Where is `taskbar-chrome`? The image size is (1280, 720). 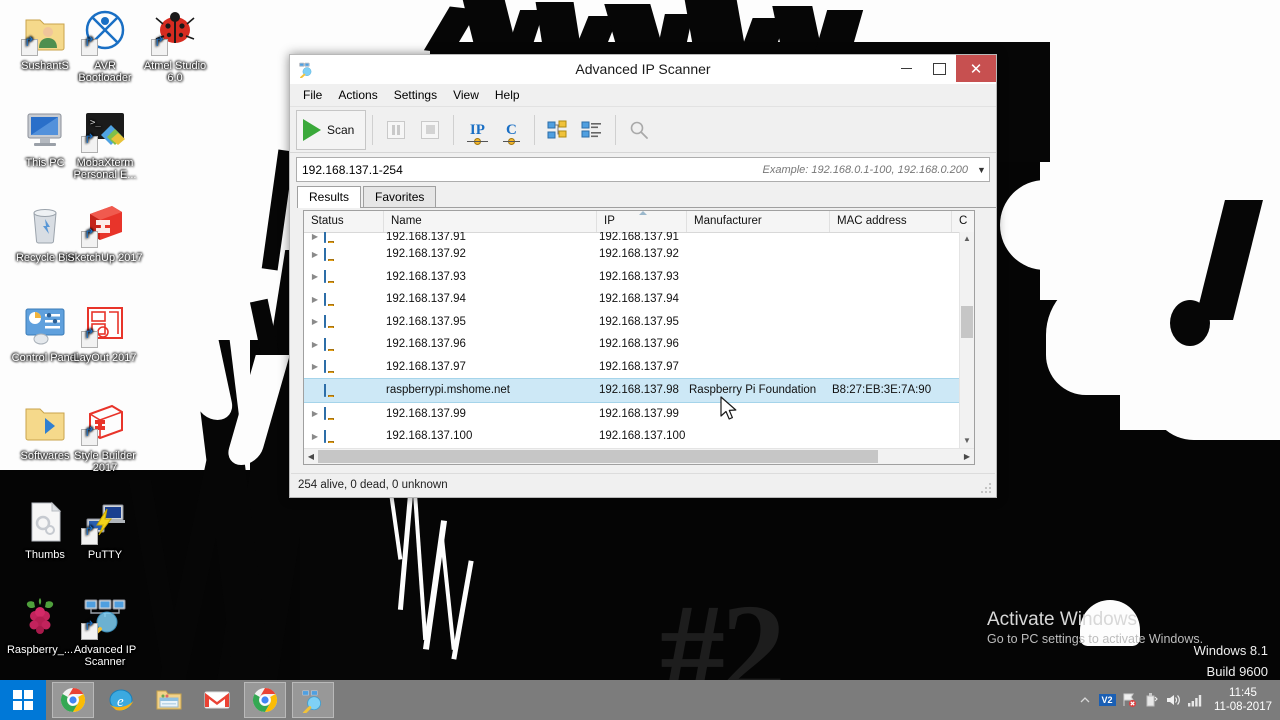
taskbar-chrome is located at coordinates (73, 700).